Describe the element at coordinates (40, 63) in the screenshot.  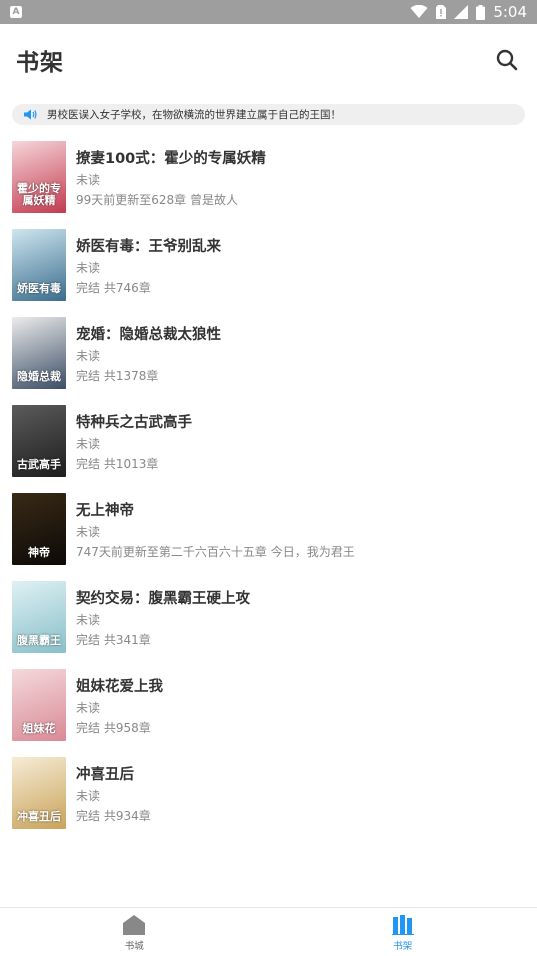
I see `page-title: 书架` at that location.